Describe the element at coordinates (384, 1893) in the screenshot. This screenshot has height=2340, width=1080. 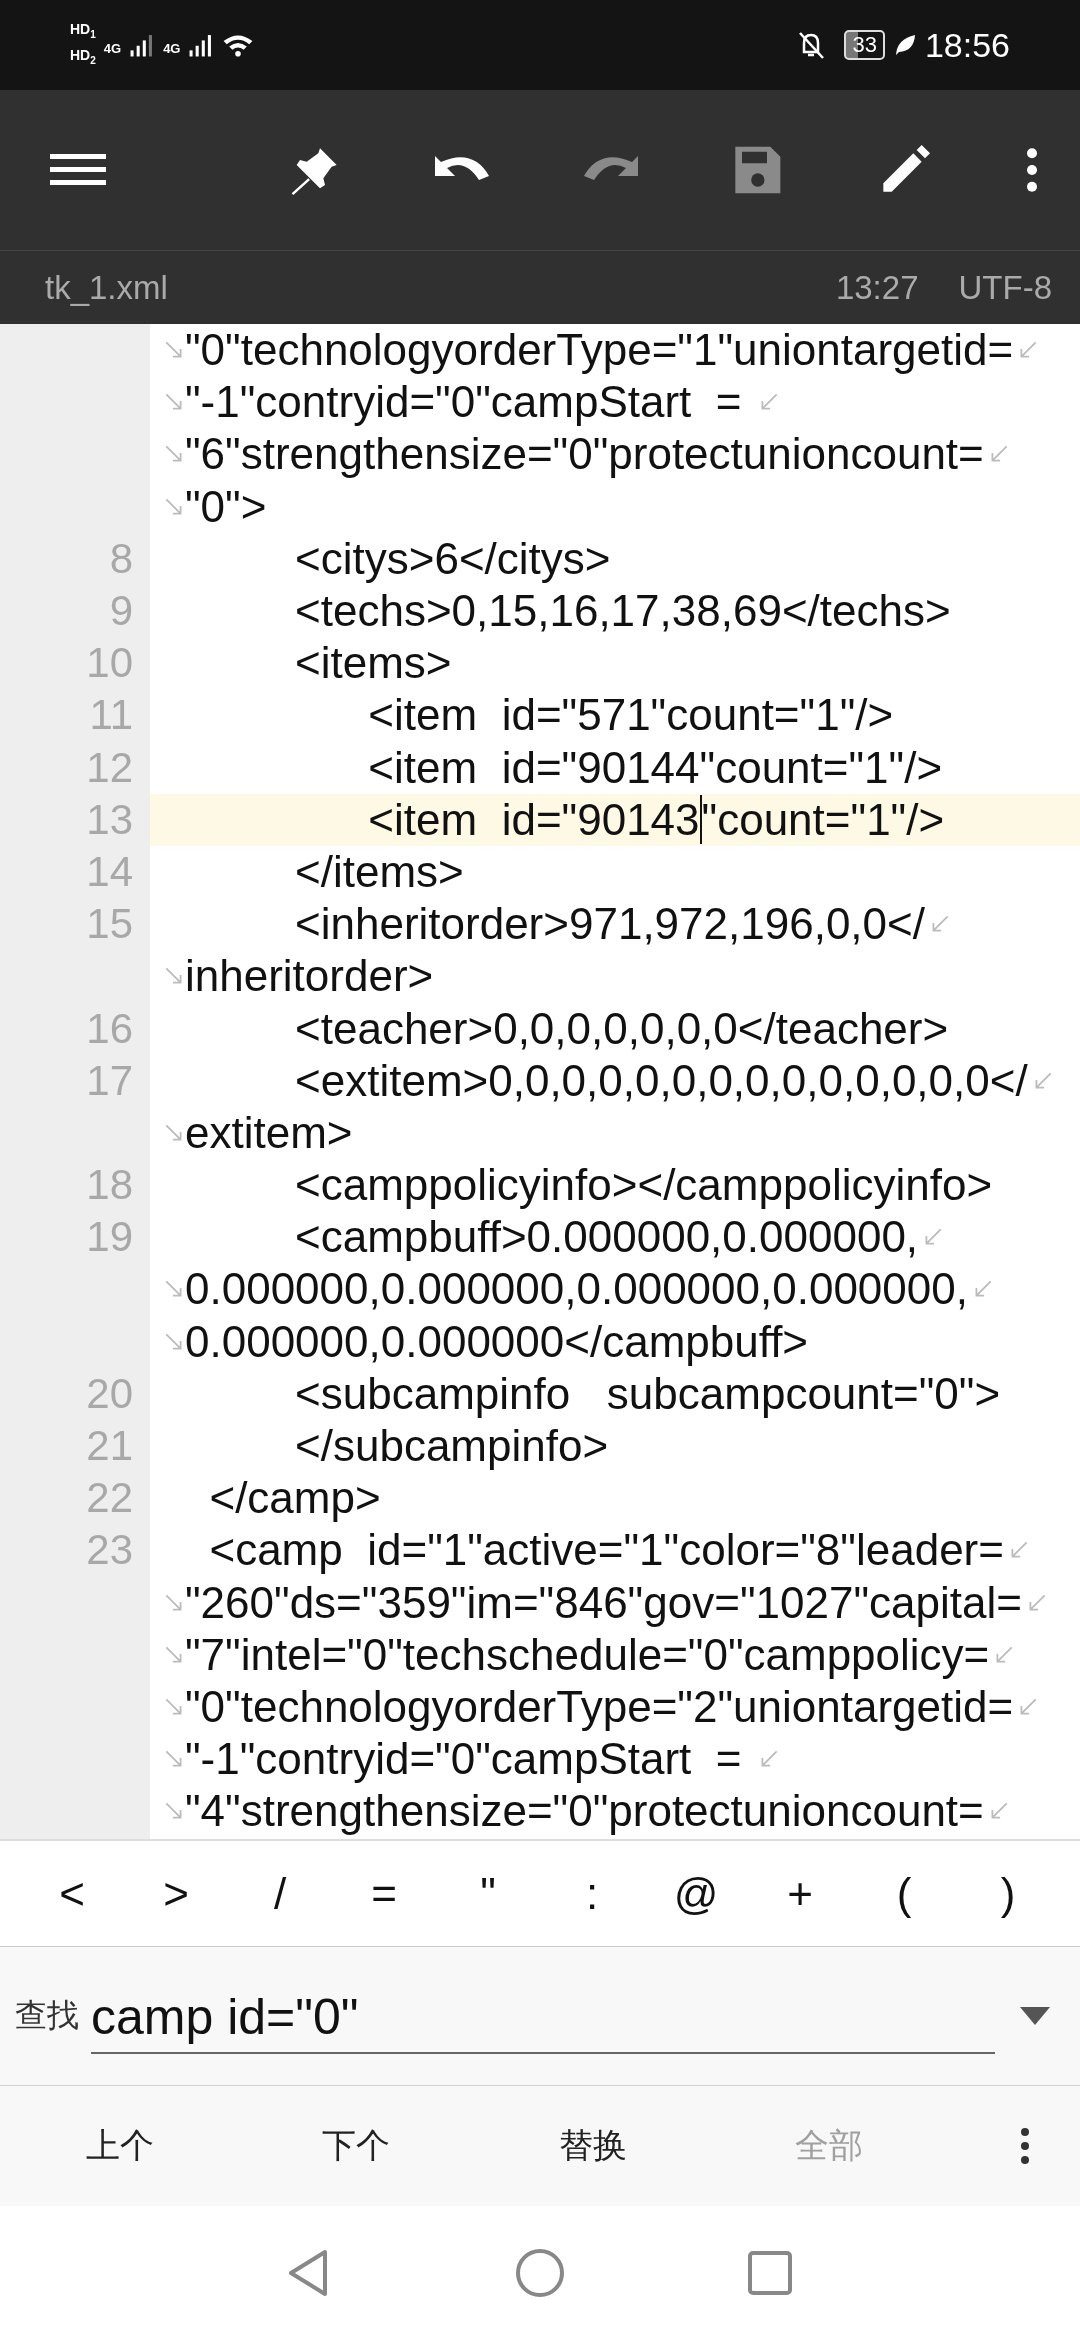
I see `symbol-key: =` at that location.